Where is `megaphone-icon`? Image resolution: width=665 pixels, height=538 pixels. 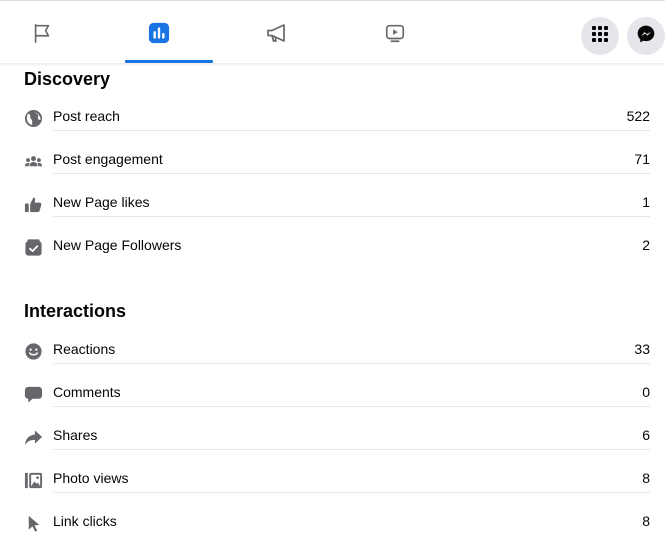 megaphone-icon is located at coordinates (277, 33).